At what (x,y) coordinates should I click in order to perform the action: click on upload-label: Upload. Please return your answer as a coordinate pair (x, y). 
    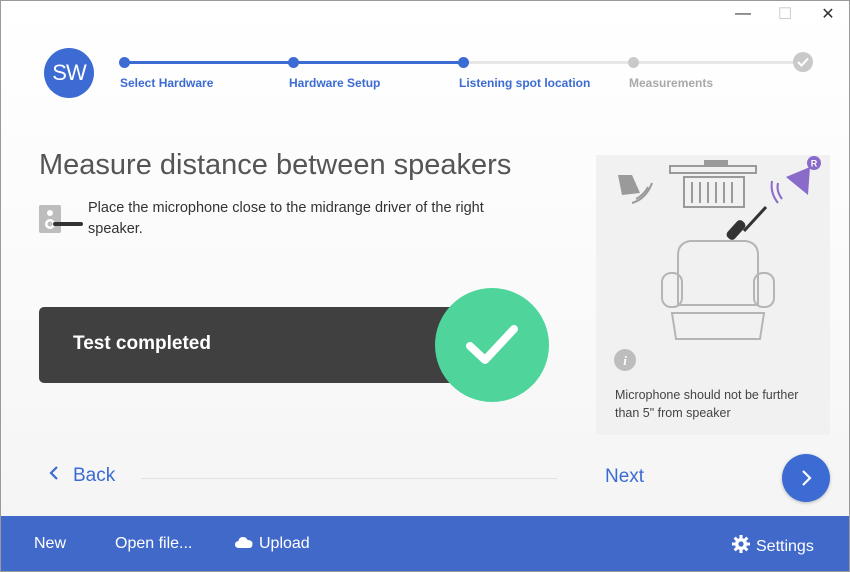
    Looking at the image, I should click on (284, 543).